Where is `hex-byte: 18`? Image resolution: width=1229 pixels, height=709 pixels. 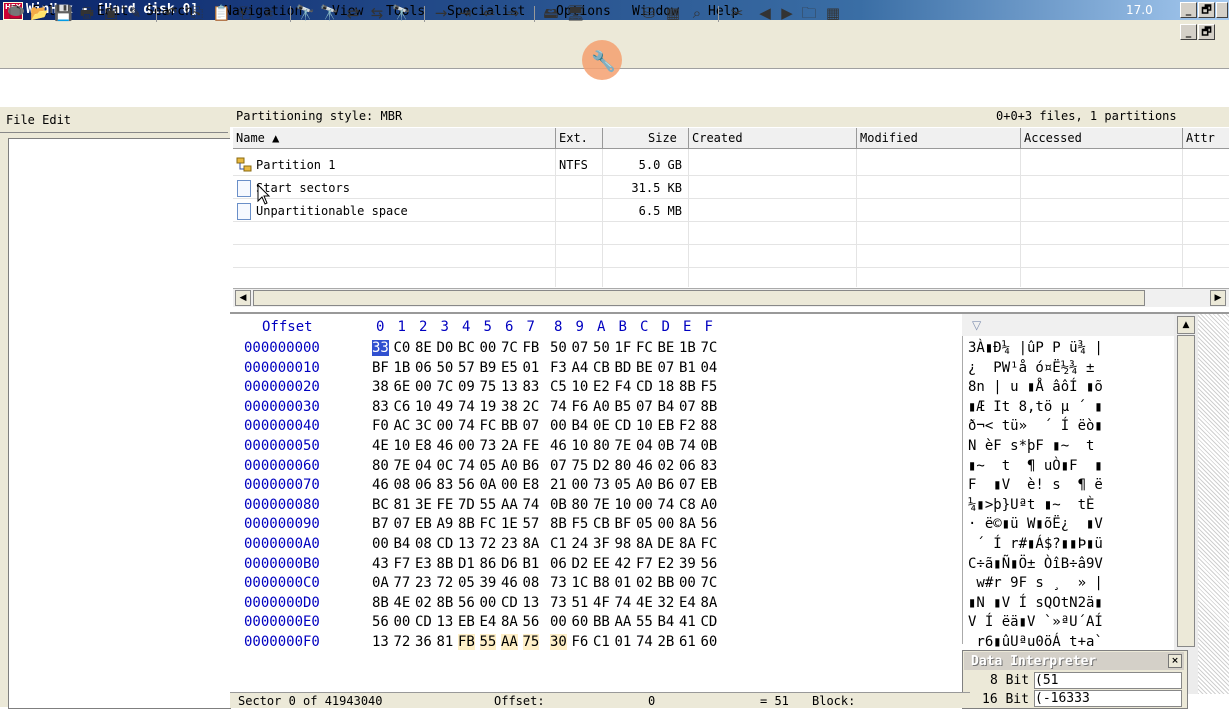
hex-byte: 18 is located at coordinates (666, 387).